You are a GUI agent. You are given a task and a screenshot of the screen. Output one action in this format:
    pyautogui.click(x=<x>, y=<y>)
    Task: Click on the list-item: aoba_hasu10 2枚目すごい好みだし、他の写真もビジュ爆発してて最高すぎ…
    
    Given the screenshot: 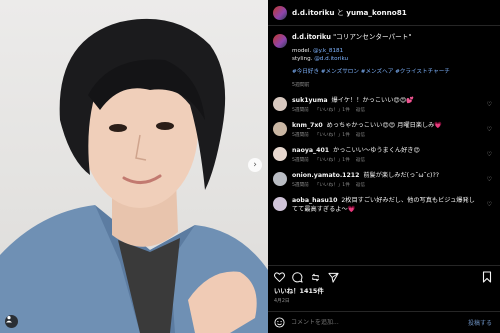 What is the action you would take?
    pyautogui.click(x=382, y=205)
    